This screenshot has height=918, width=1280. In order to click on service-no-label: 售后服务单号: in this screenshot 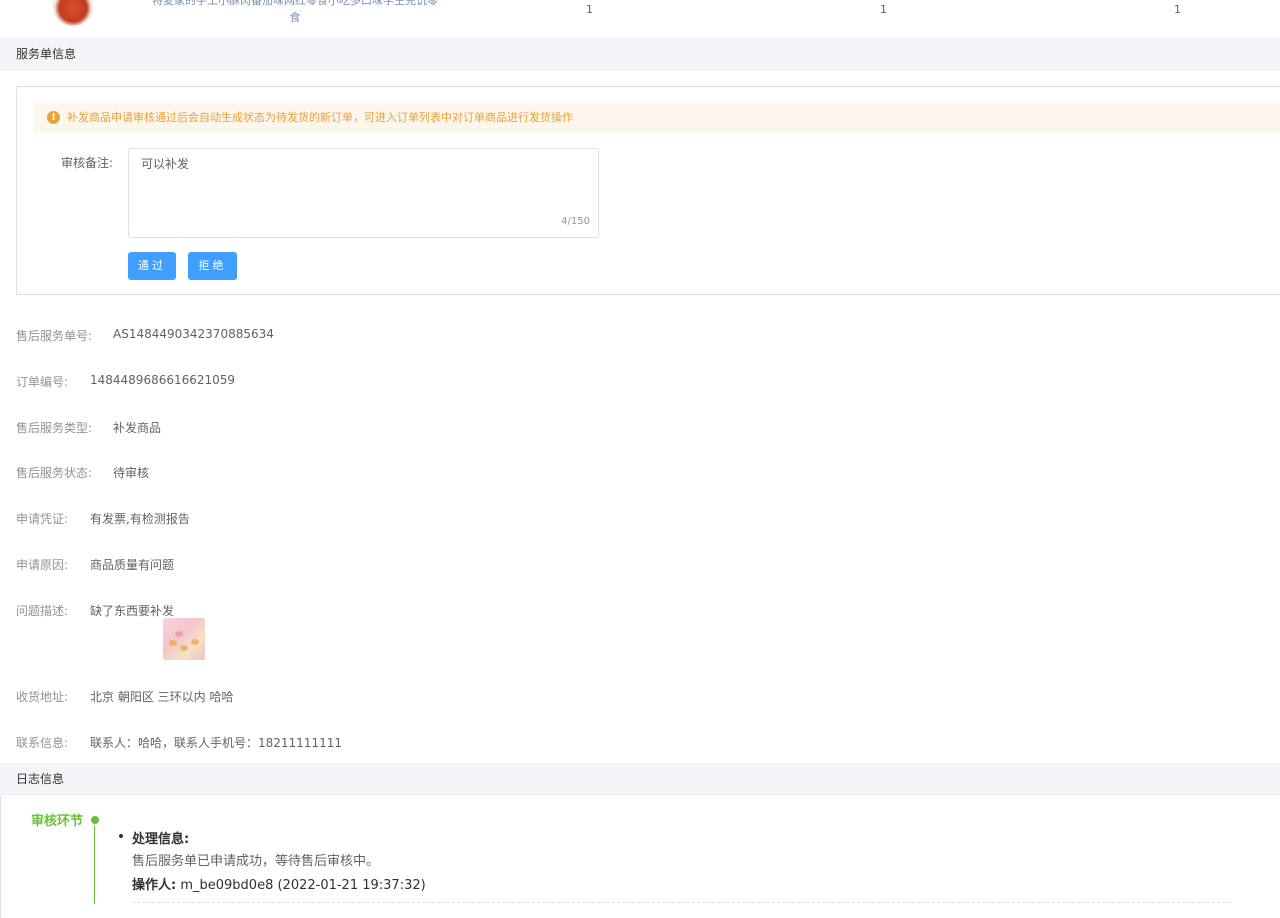, I will do `click(54, 336)`.